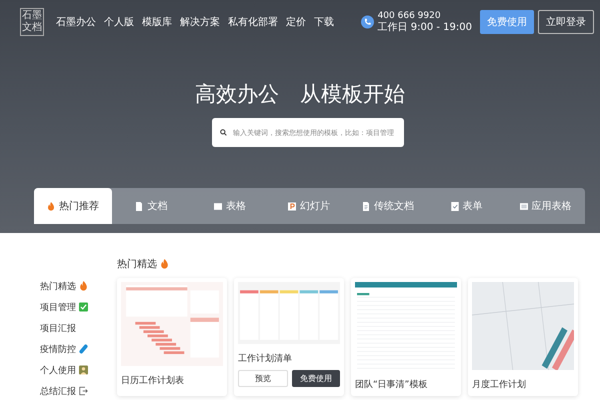  What do you see at coordinates (83, 307) in the screenshot?
I see `checkbox-icon` at bounding box center [83, 307].